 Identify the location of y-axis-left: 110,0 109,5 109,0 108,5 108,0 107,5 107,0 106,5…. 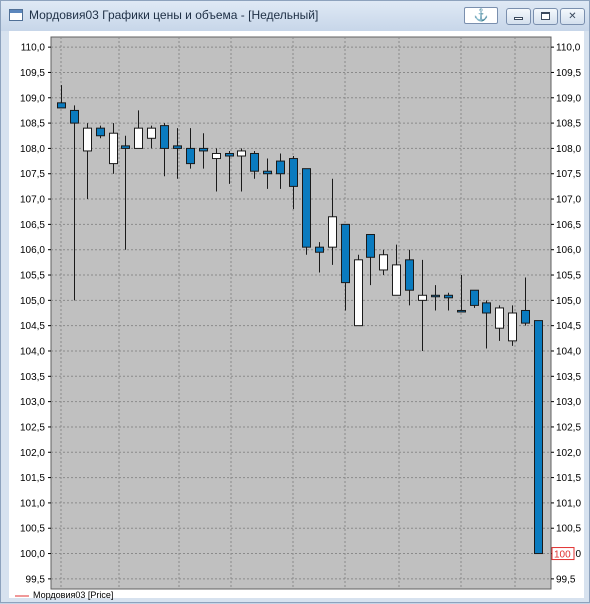
(35, 314).